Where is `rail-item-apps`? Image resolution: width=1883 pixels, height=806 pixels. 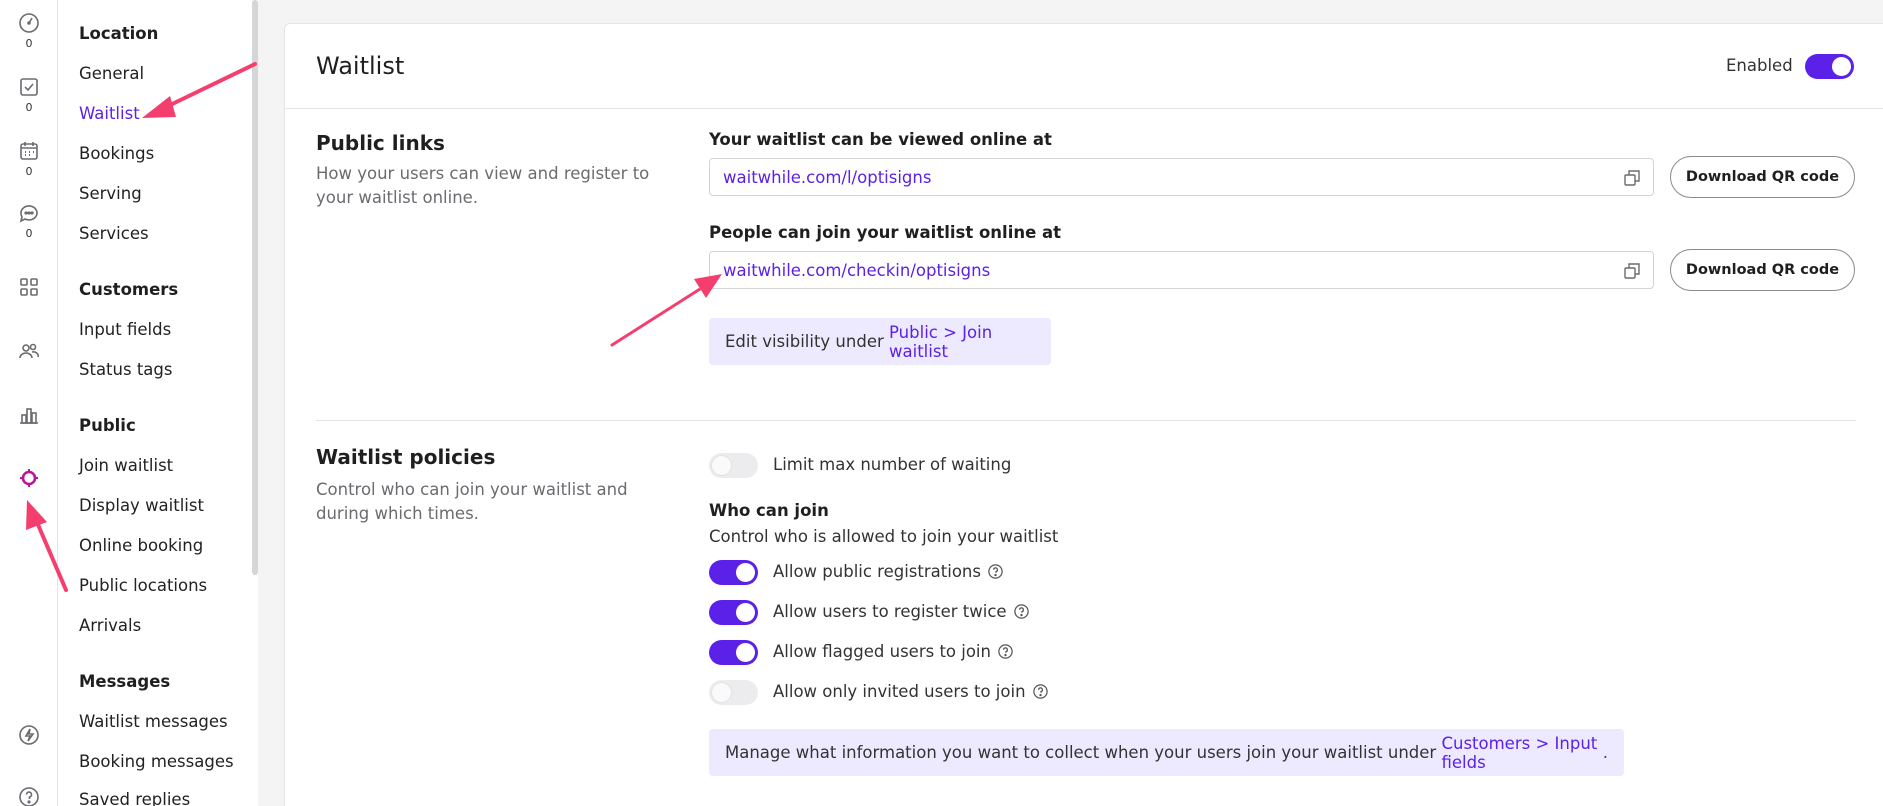 rail-item-apps is located at coordinates (29, 287).